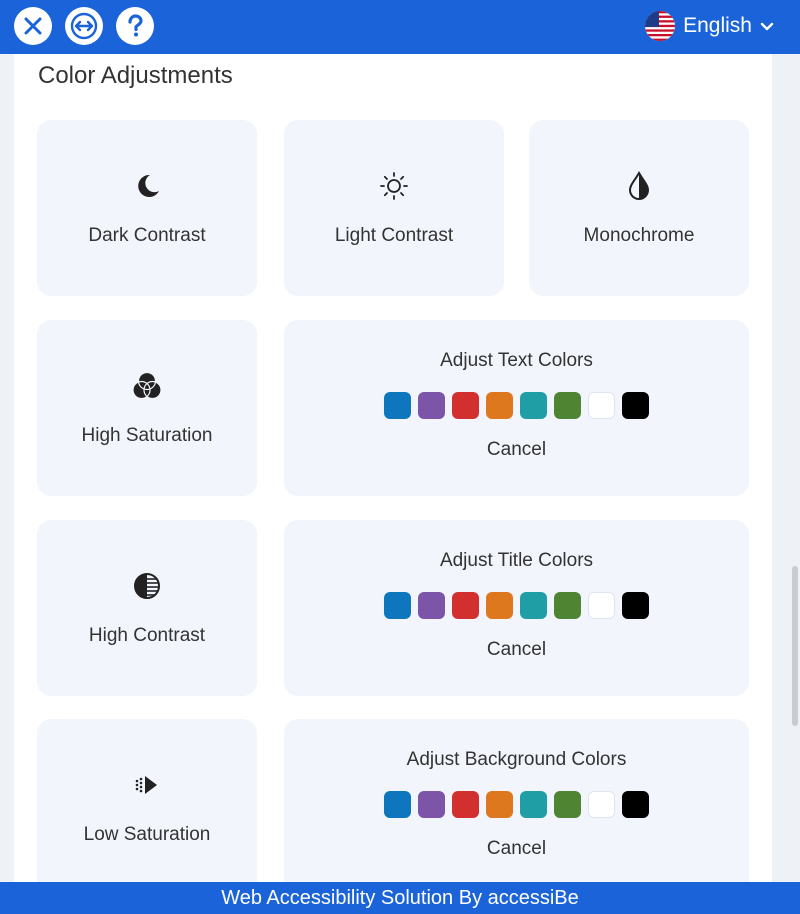  I want to click on expand-arrows-icon, so click(84, 26).